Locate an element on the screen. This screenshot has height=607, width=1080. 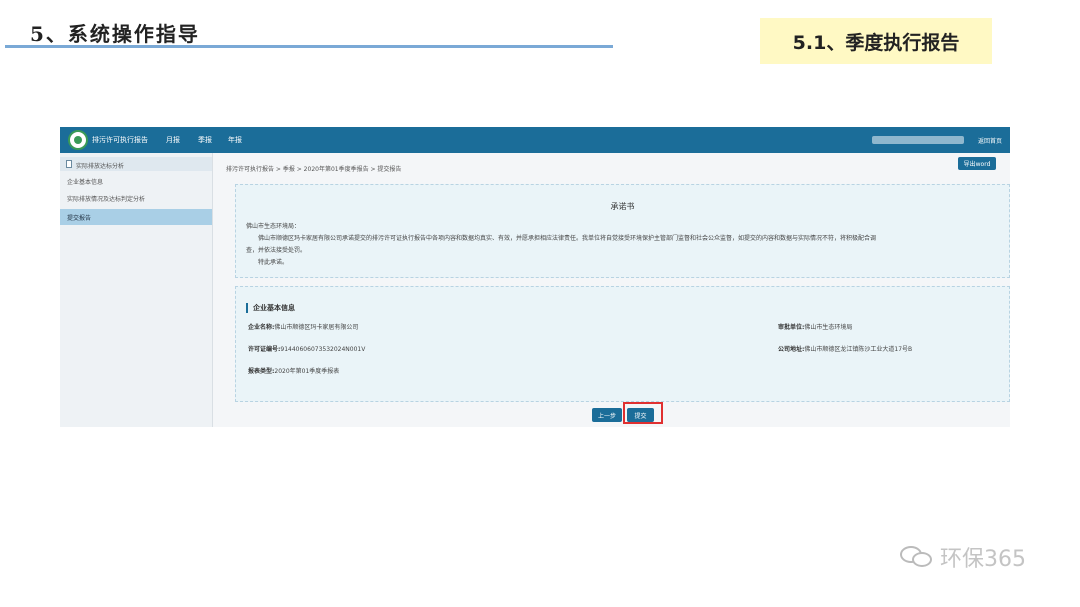
company-name-field: 企业名称:佛山市顺德区玛卡家居有限公司 is located at coordinates (303, 326).